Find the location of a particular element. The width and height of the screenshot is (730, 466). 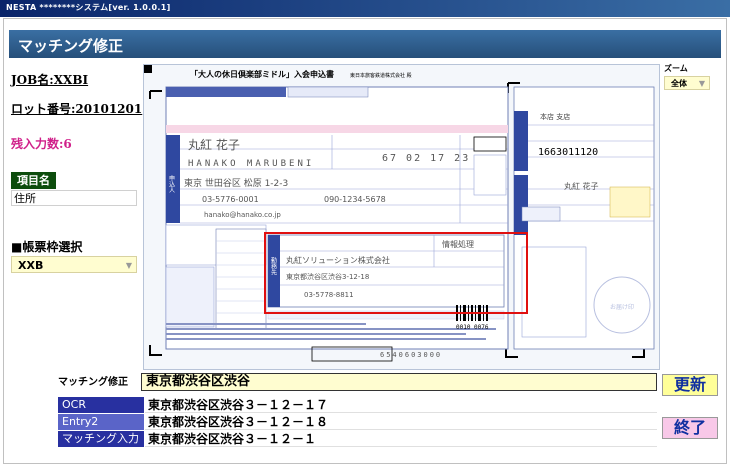

lot-number: ロット番号:20101201 is located at coordinates (77, 109).